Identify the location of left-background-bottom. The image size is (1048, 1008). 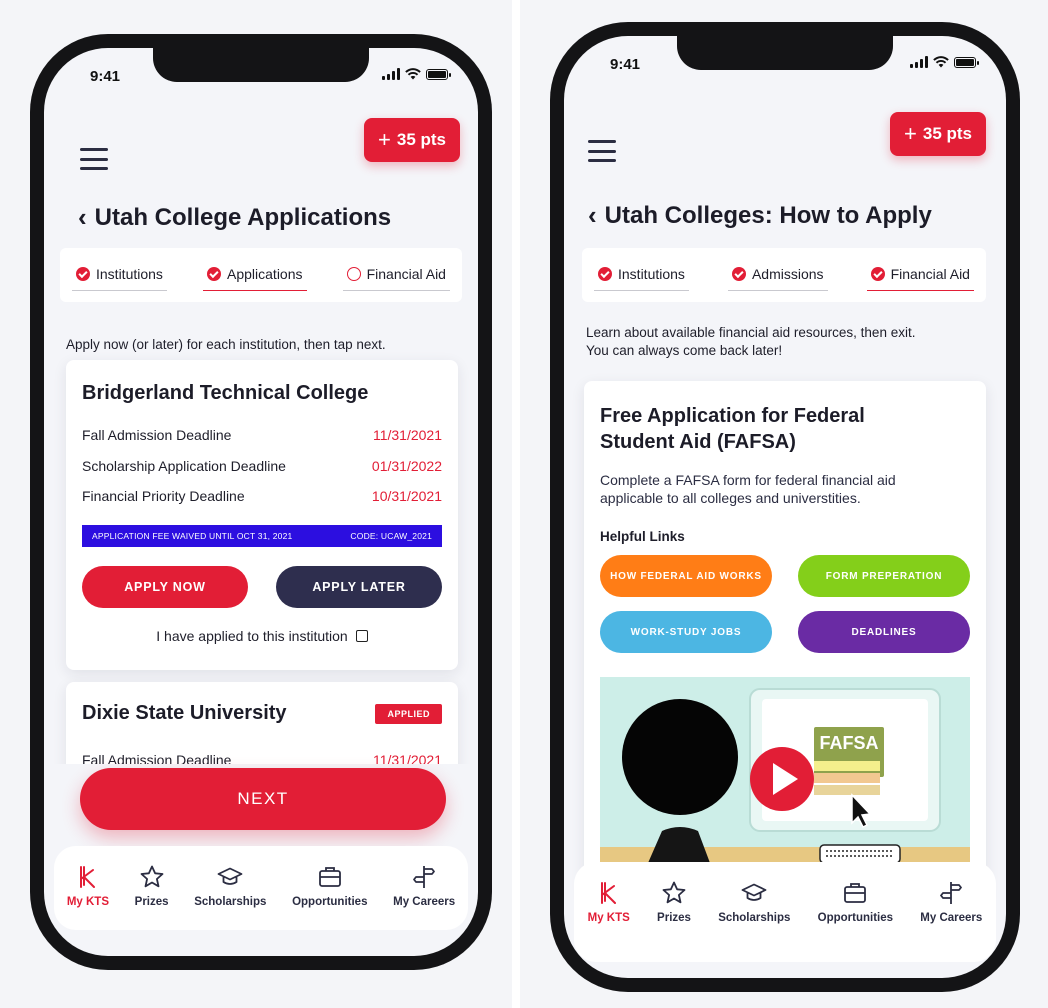
(256, 998).